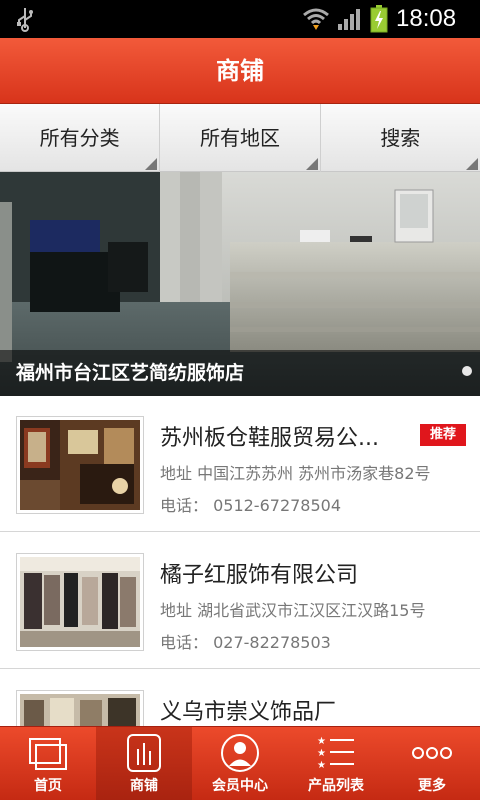  Describe the element at coordinates (316, 19) in the screenshot. I see `wifi-icon` at that location.